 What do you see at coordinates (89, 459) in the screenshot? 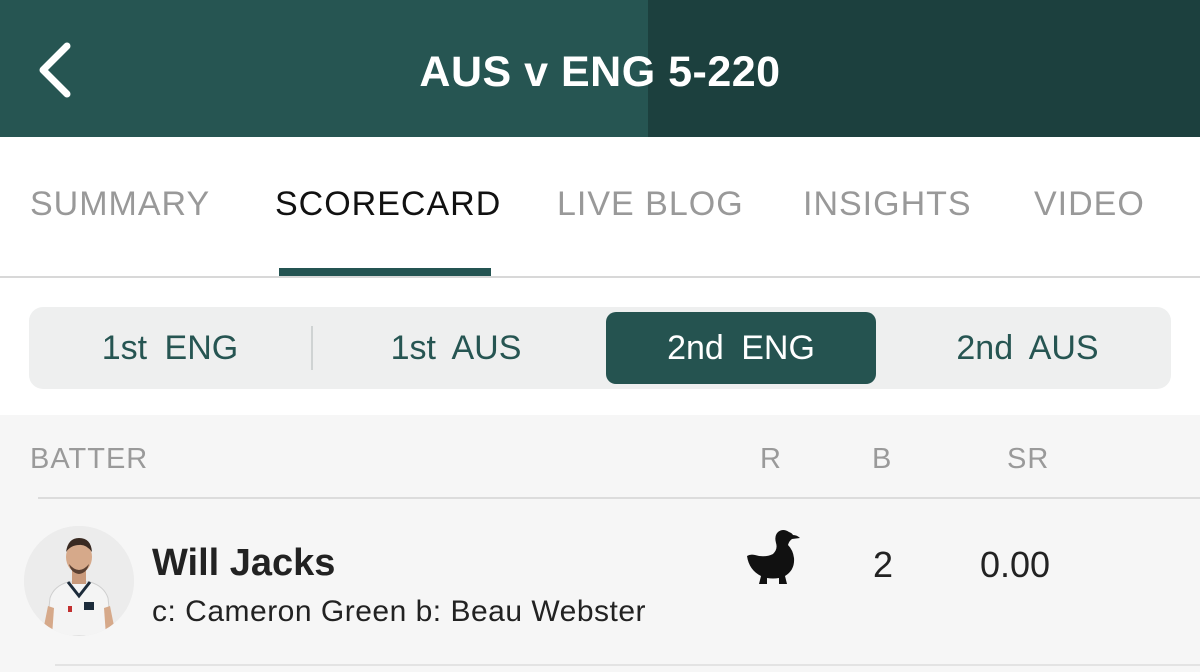
I see `column-header-batter: BATTER` at bounding box center [89, 459].